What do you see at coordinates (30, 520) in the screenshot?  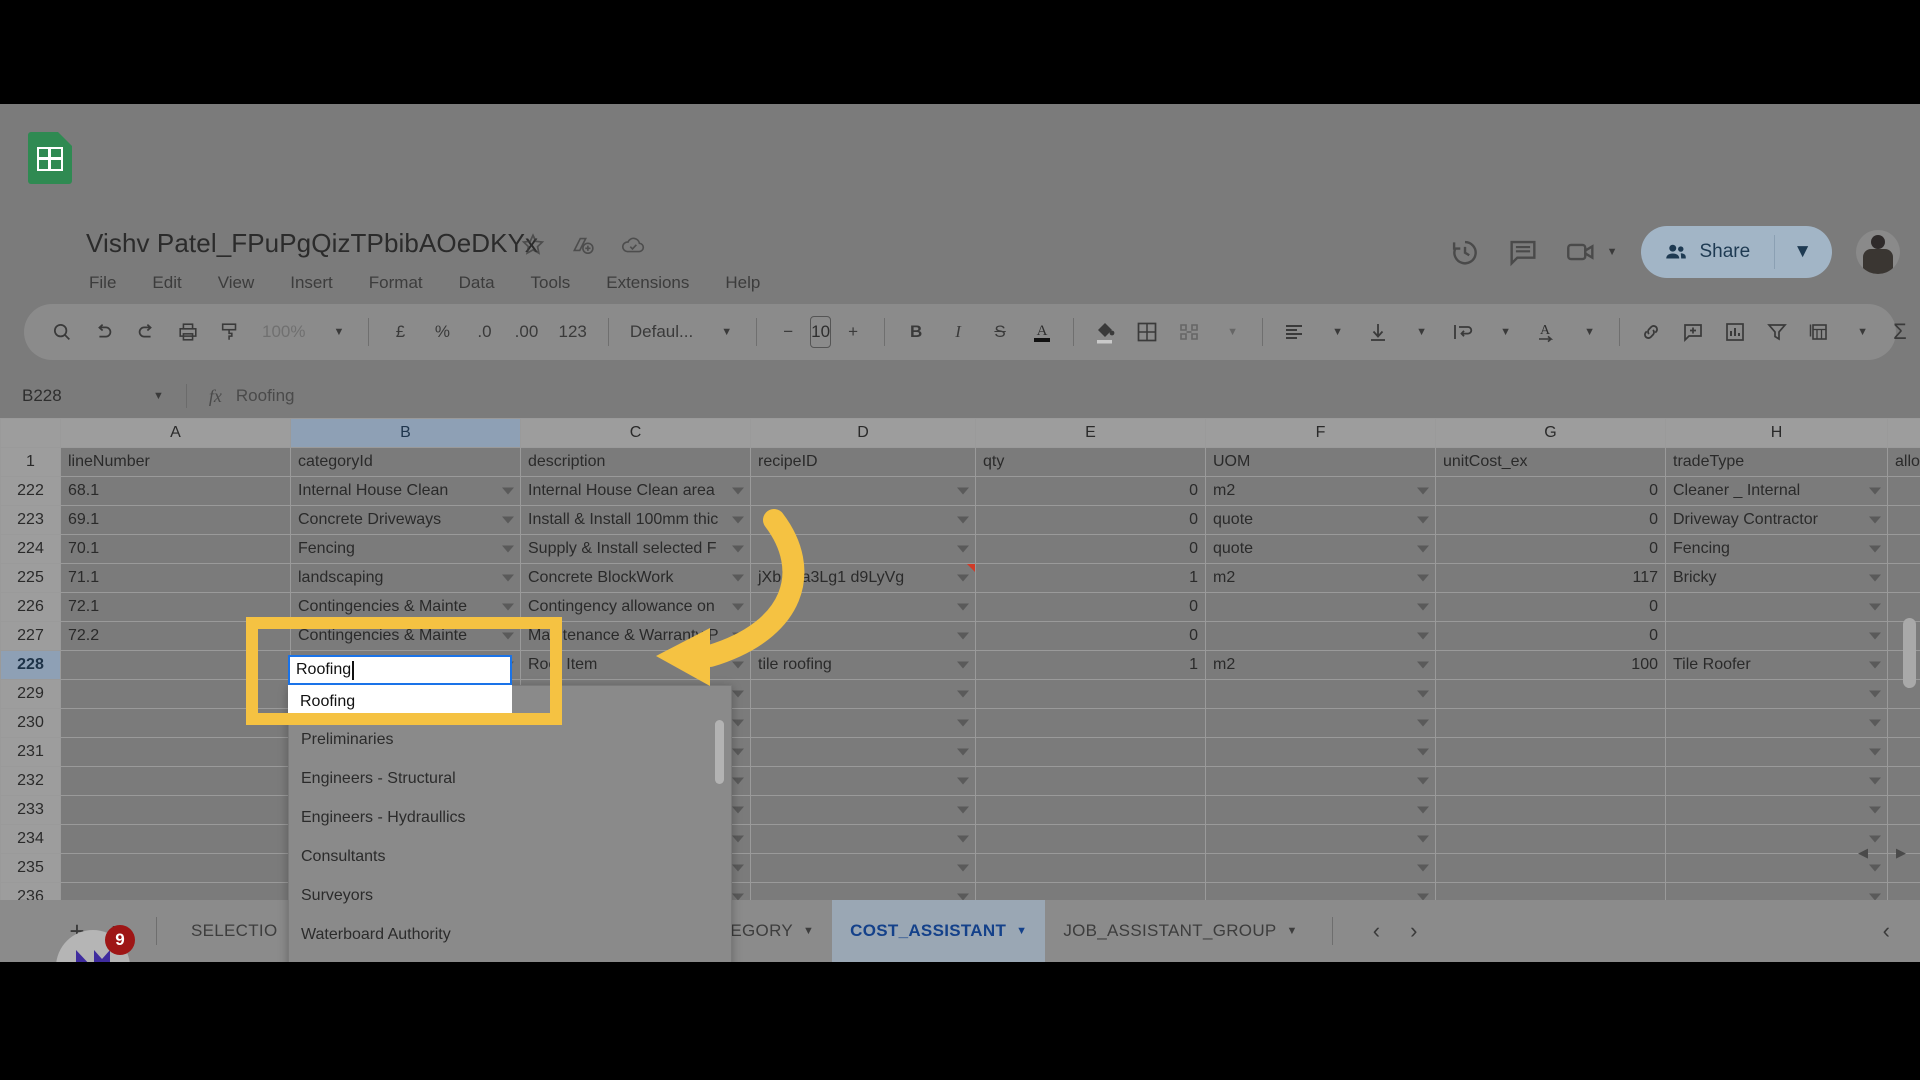 I see `row-header: 223` at bounding box center [30, 520].